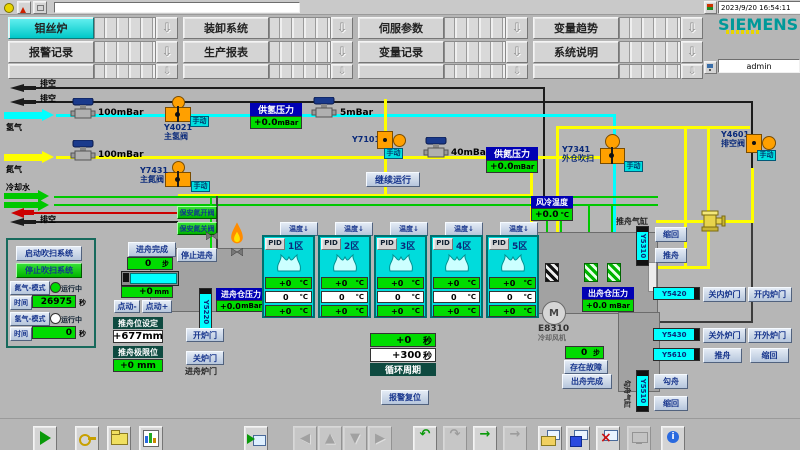  What do you see at coordinates (576, 52) in the screenshot?
I see `menu-sysinfo-button: 系统说明` at bounding box center [576, 52].